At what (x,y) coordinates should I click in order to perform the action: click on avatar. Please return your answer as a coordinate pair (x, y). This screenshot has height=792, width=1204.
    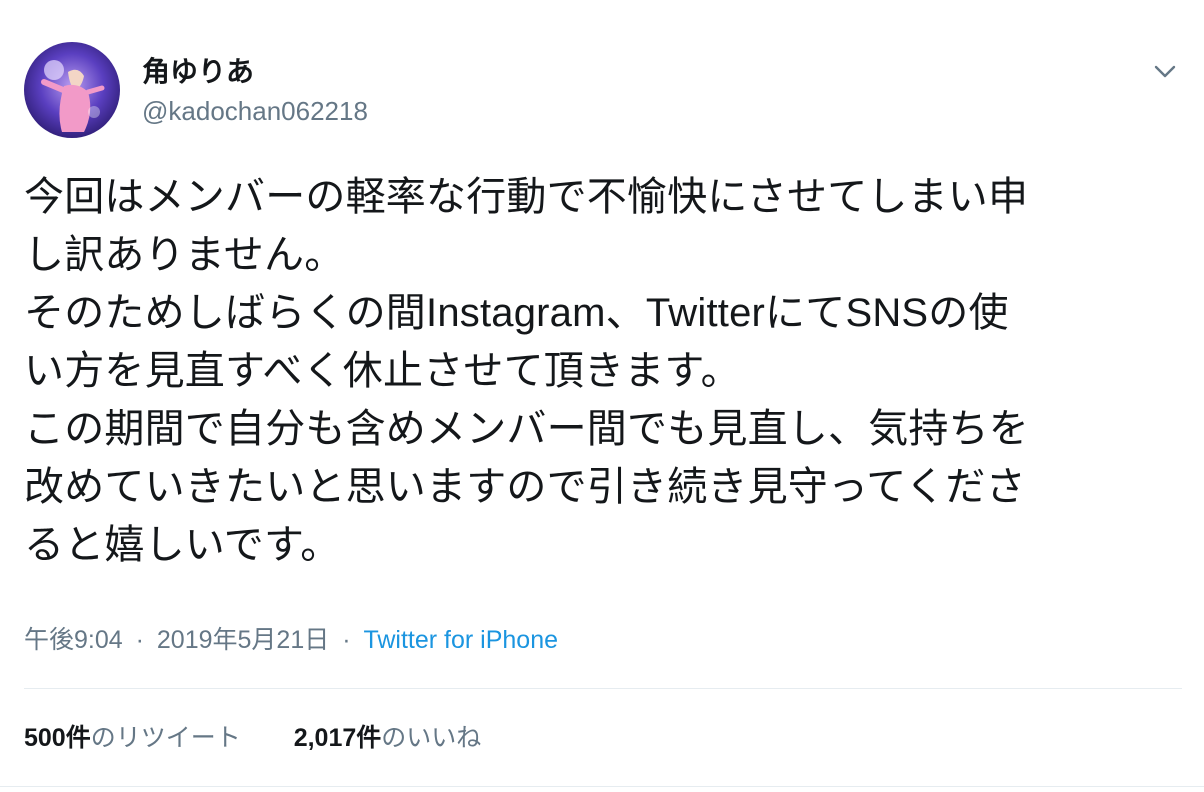
    Looking at the image, I should click on (72, 90).